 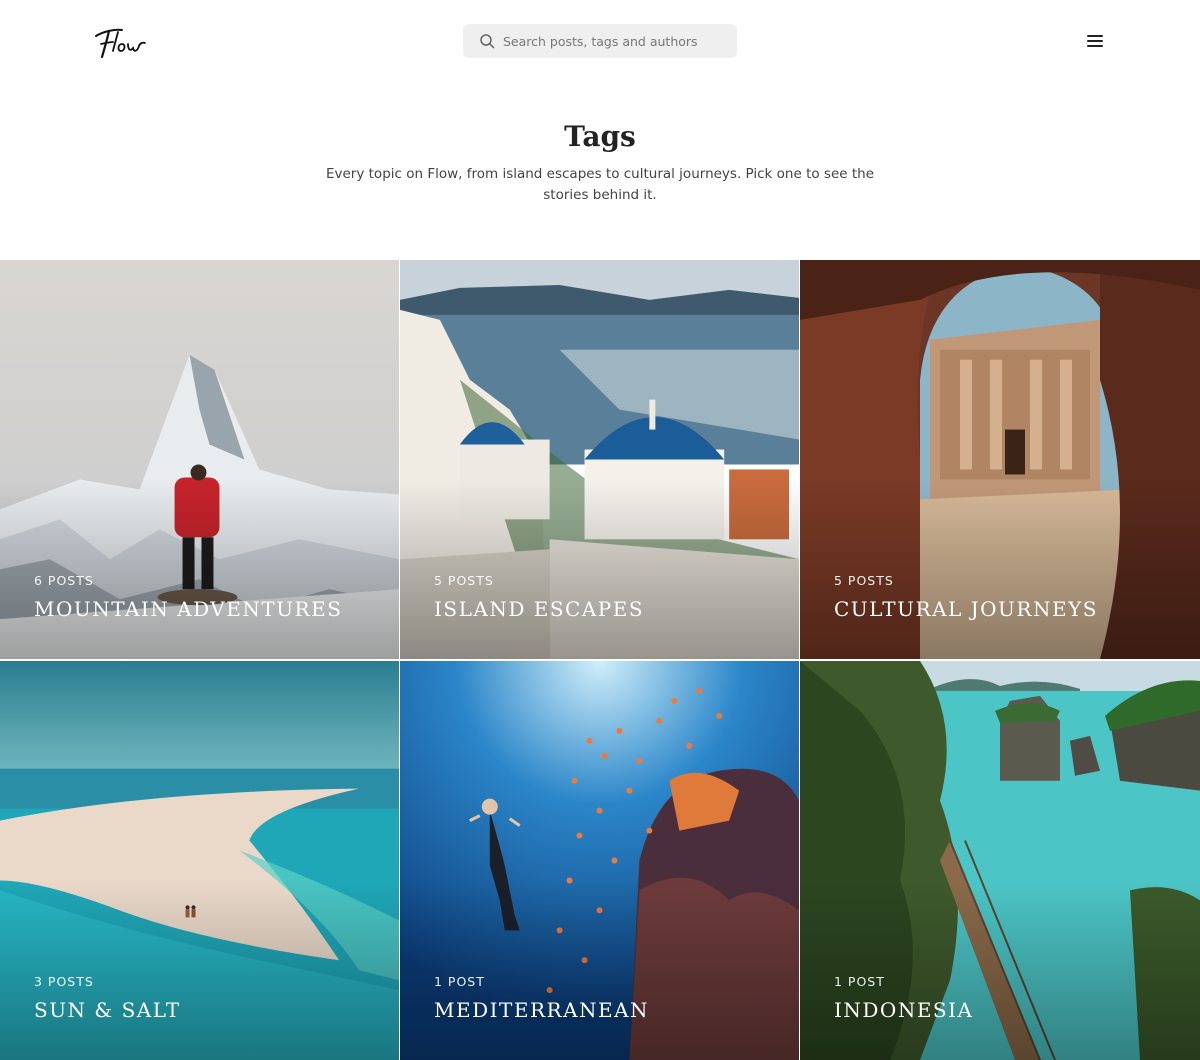 What do you see at coordinates (487, 41) in the screenshot?
I see `search-icon` at bounding box center [487, 41].